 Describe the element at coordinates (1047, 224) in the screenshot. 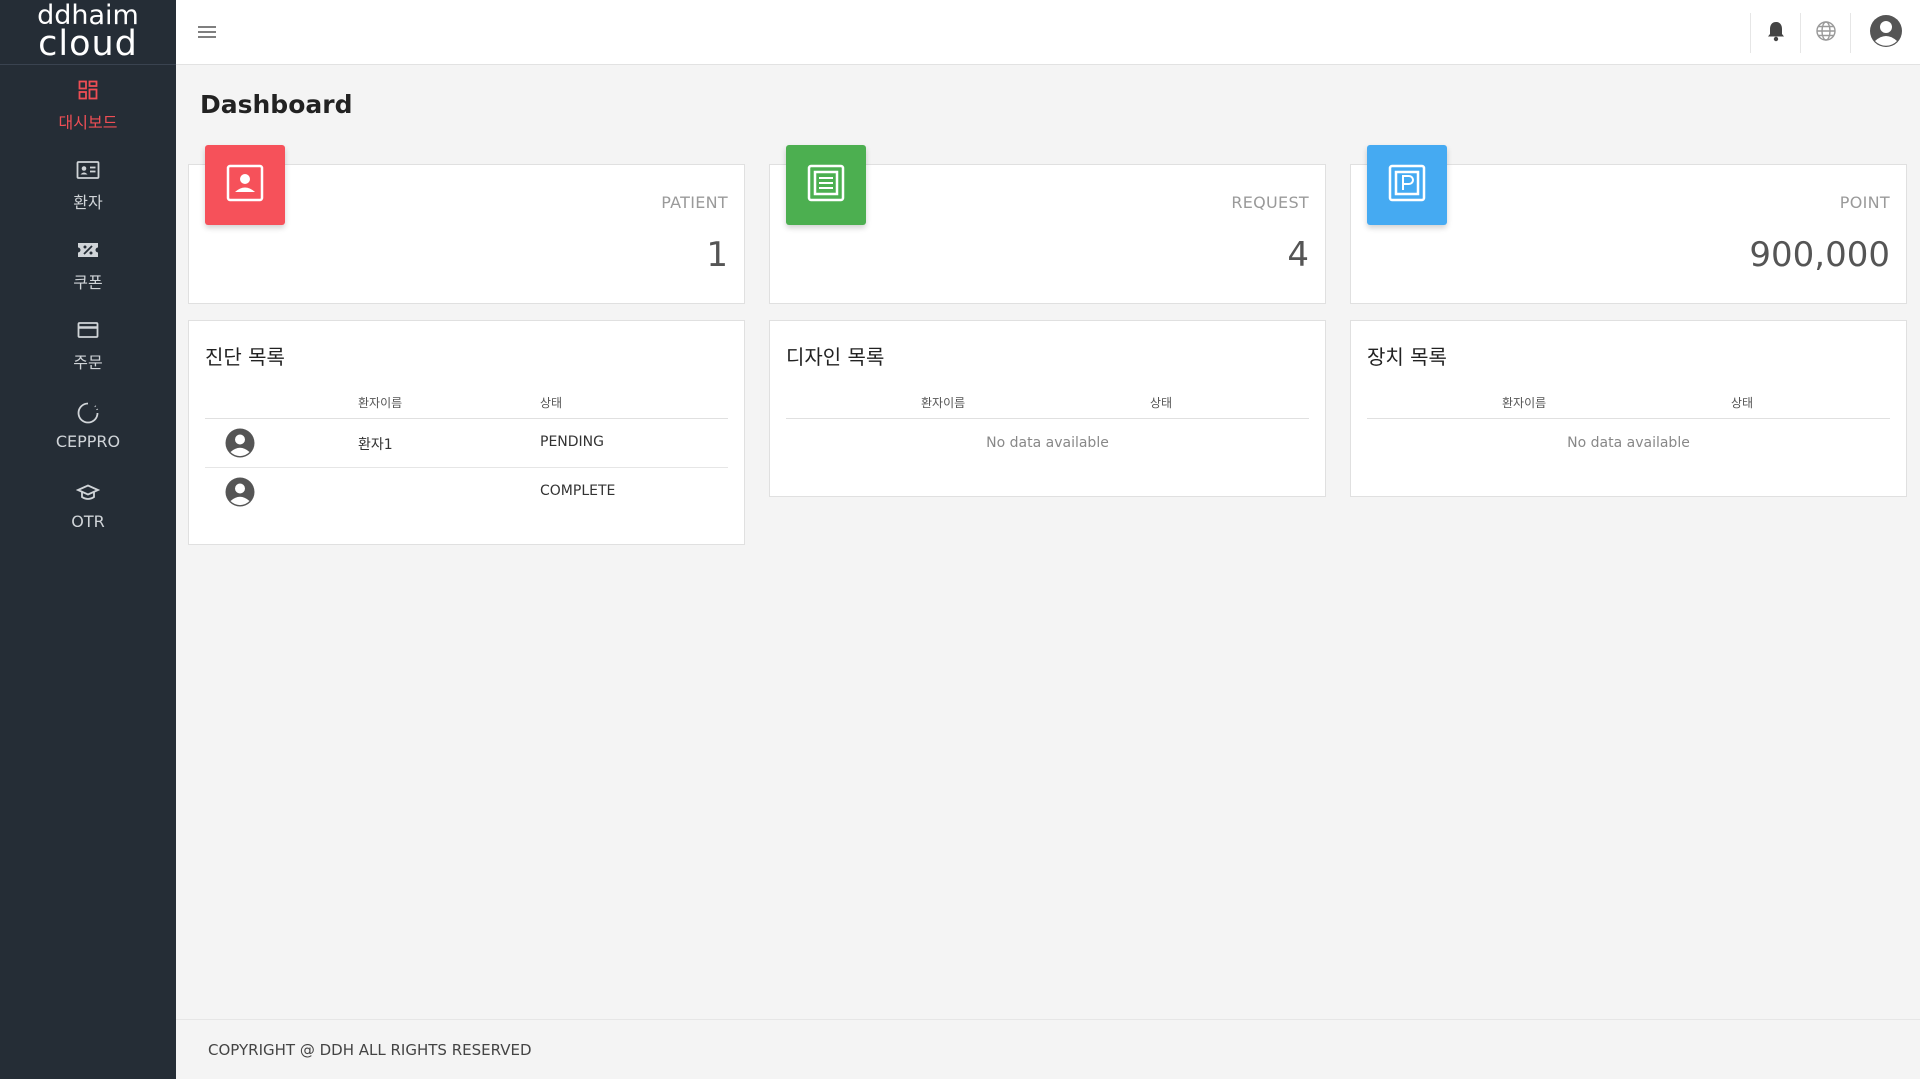

I see `stat-card-request: REQUEST 4` at that location.